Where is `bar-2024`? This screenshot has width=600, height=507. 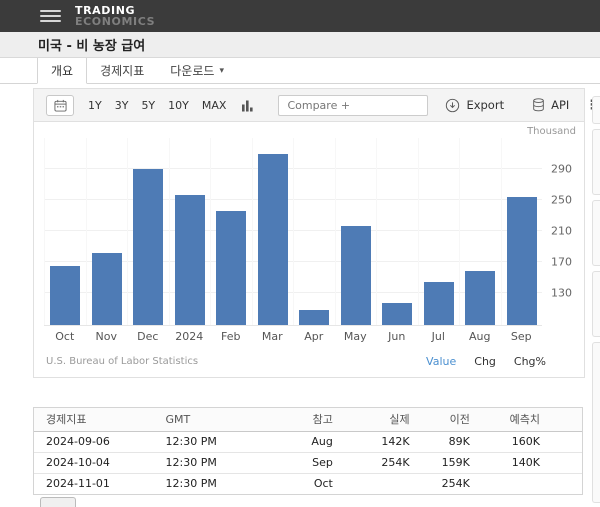 bar-2024 is located at coordinates (189, 260).